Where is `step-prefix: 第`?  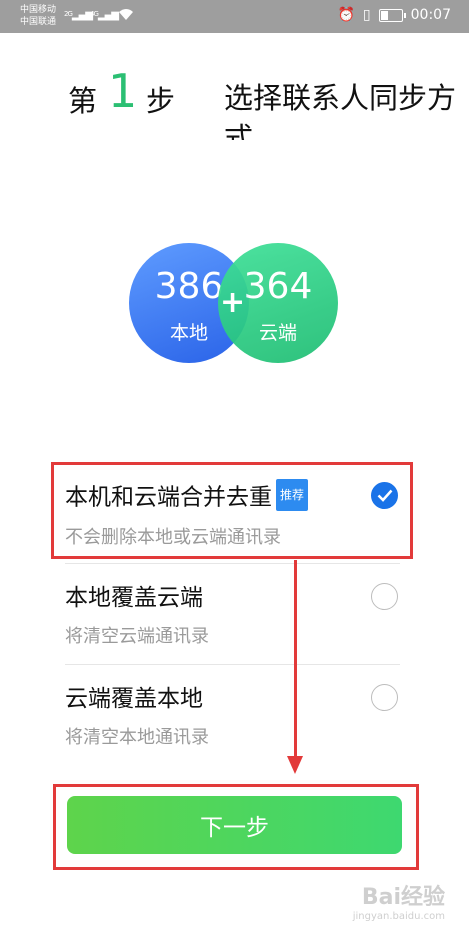 step-prefix: 第 is located at coordinates (83, 101).